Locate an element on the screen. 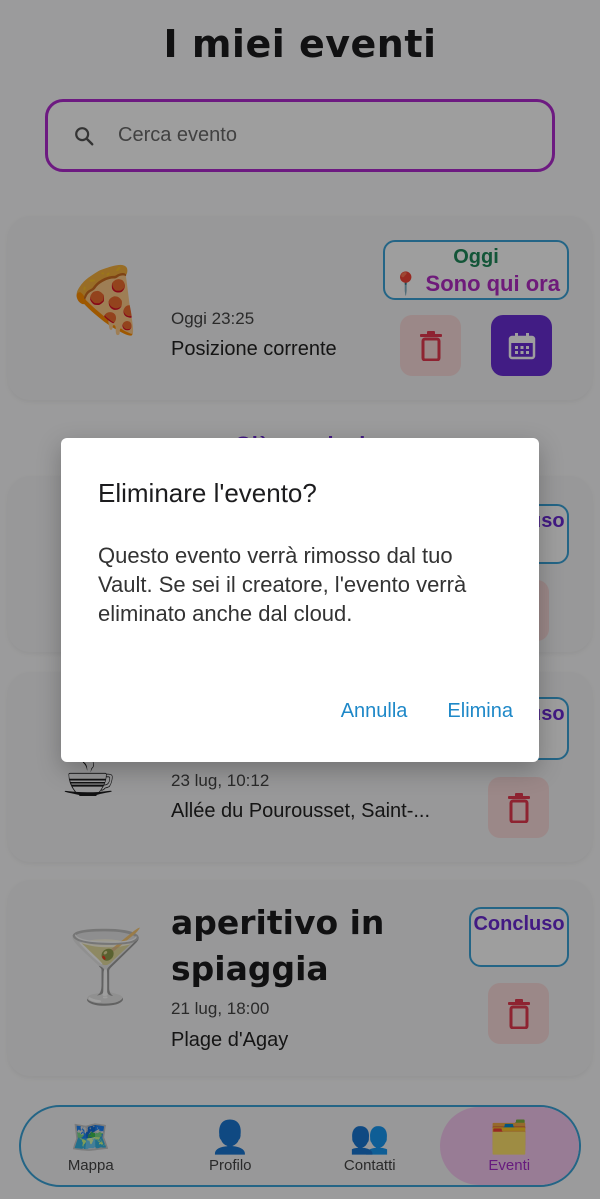 Image resolution: width=600 pixels, height=1199 pixels. dialog-actions: Annulla Elimina is located at coordinates (427, 711).